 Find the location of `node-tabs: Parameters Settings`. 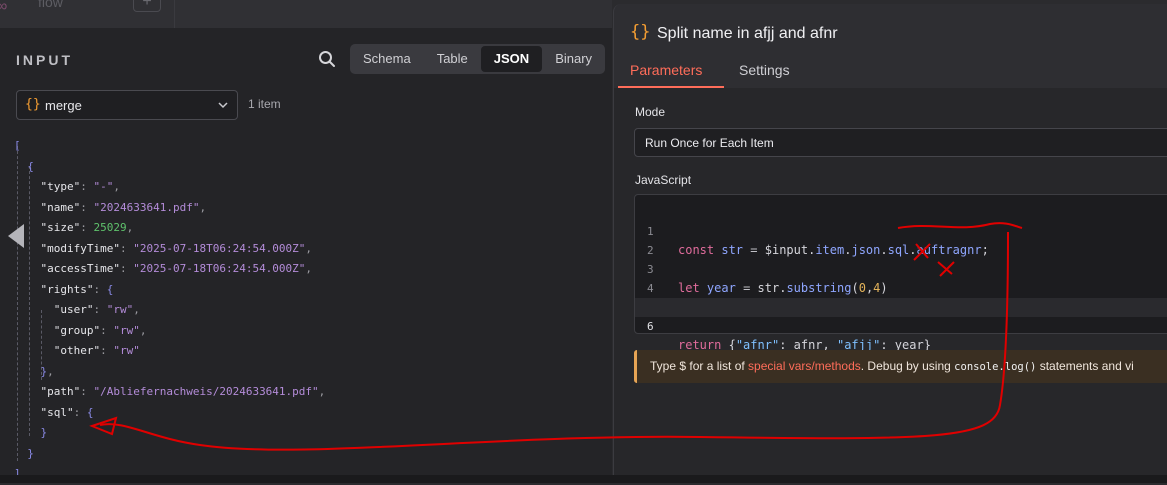

node-tabs: Parameters Settings is located at coordinates (890, 74).